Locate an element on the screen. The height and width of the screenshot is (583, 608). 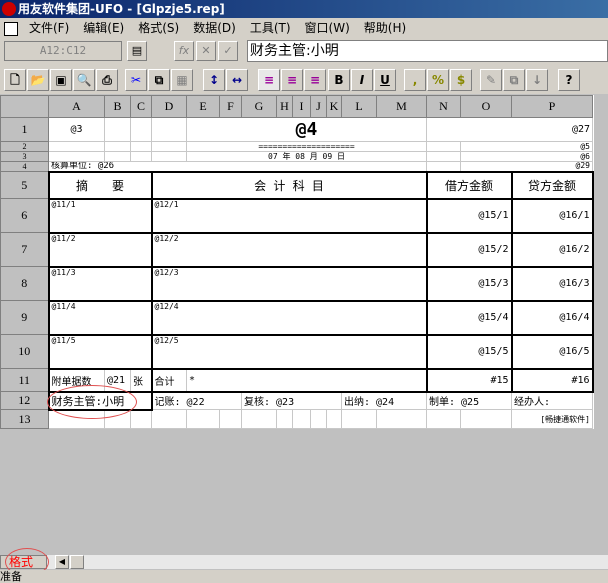
corner-cell is located at coordinates (24, 106).